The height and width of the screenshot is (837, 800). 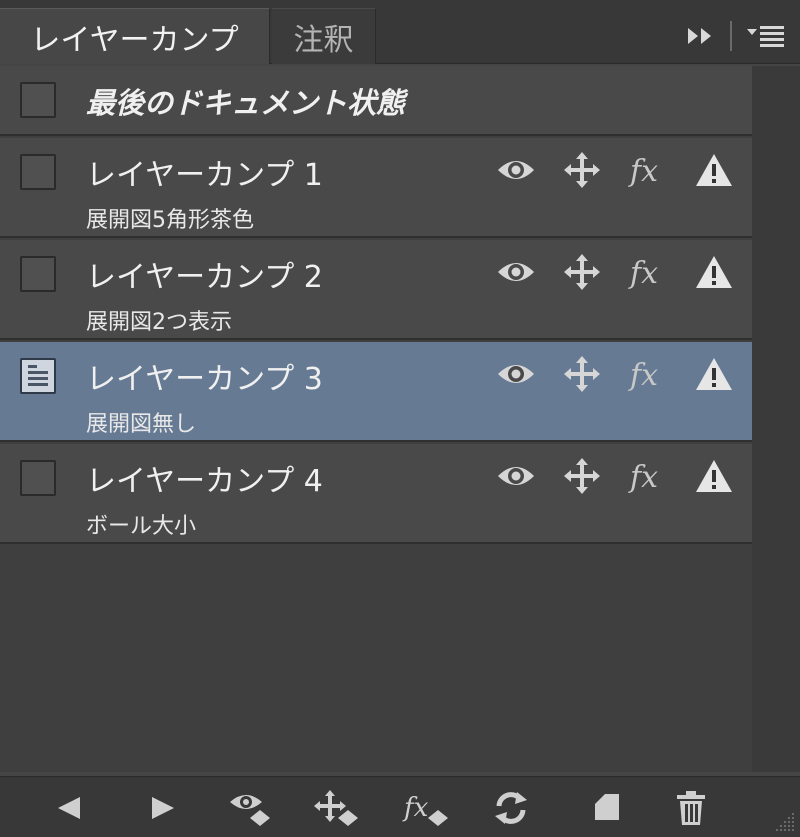 I want to click on comp-note: ボール大小, so click(x=141, y=526).